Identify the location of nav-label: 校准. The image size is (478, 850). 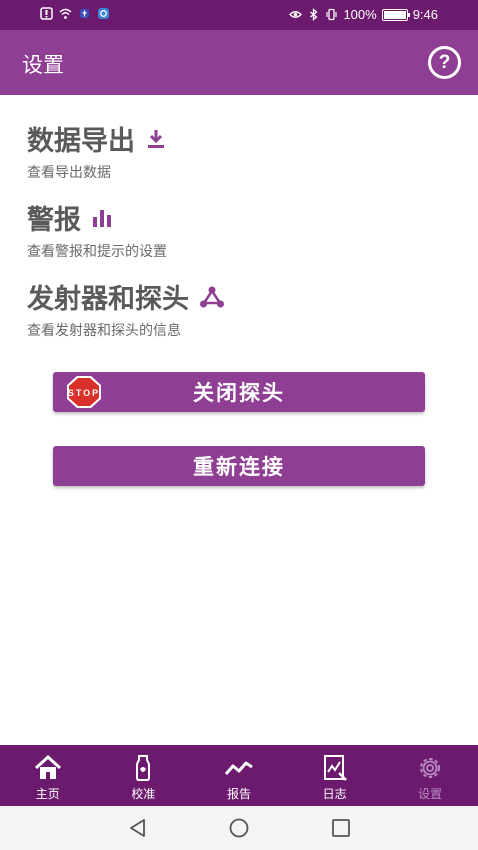
(143, 794).